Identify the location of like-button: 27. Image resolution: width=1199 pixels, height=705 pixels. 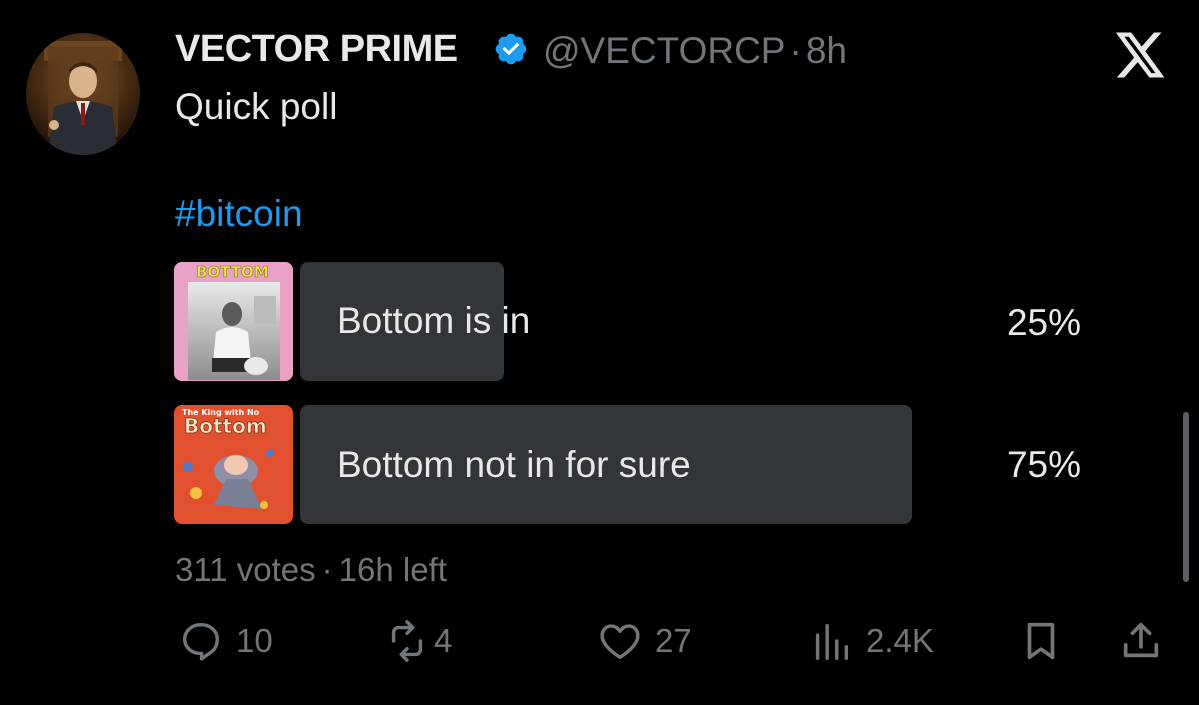
(644, 641).